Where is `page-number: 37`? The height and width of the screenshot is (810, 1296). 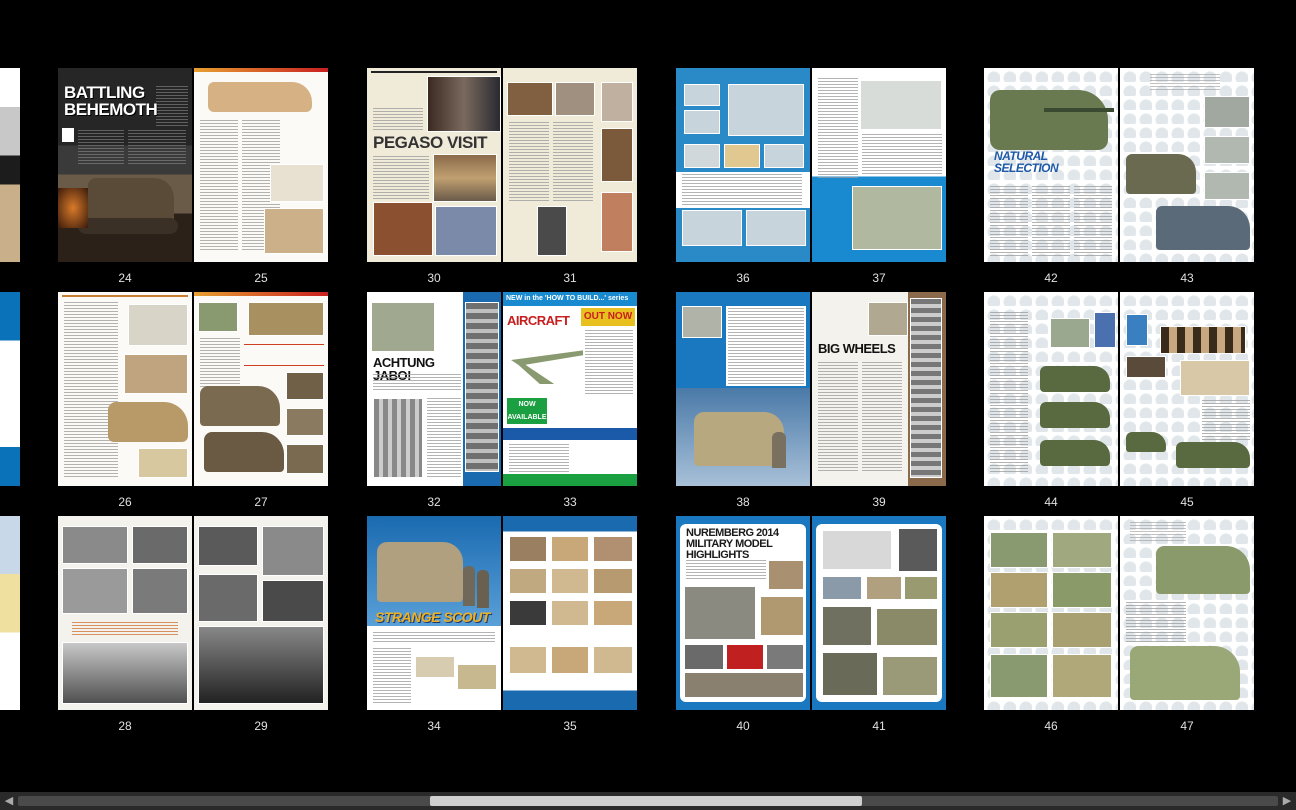
page-number: 37 is located at coordinates (879, 278).